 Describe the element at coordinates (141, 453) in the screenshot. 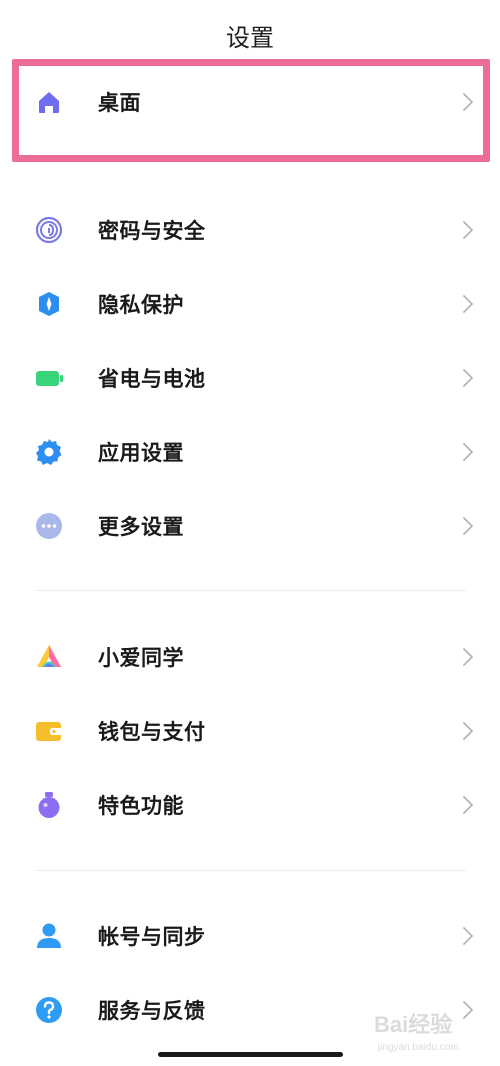

I see `settings-item-label: 应用设置` at that location.